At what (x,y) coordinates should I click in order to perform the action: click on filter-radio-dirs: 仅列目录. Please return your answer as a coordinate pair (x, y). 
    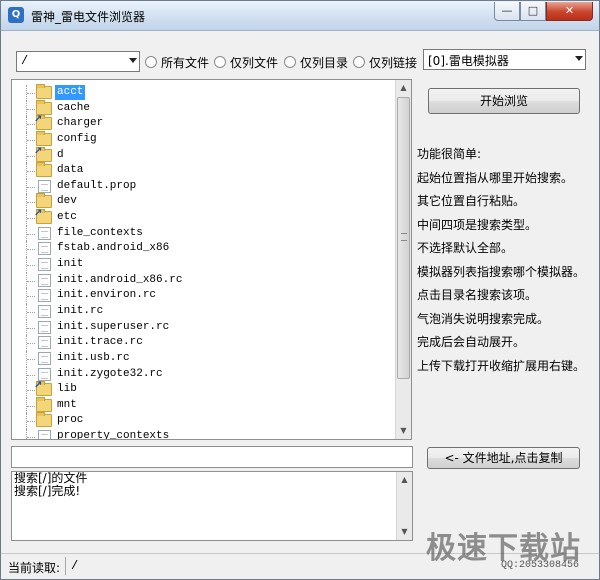
    Looking at the image, I should click on (316, 62).